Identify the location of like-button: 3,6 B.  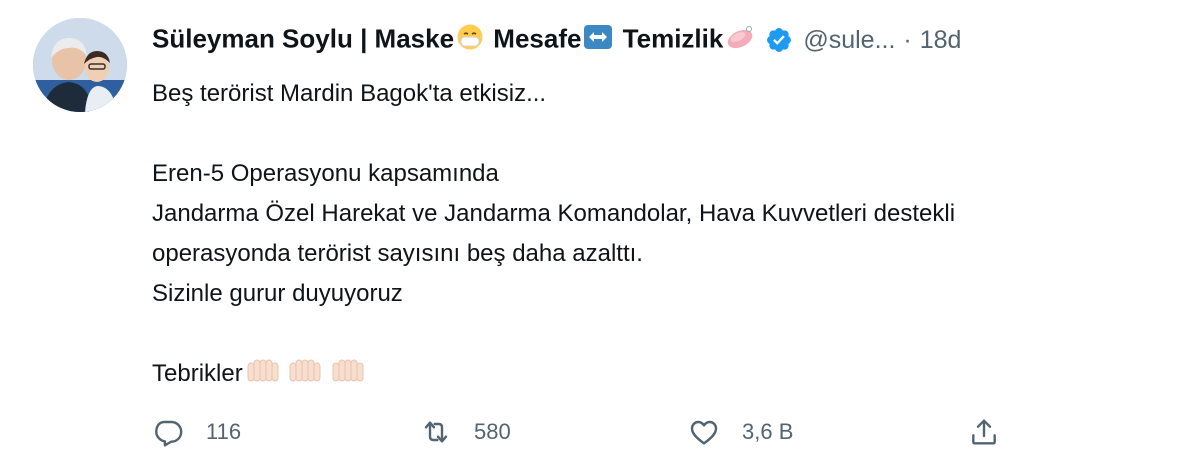
(740, 432).